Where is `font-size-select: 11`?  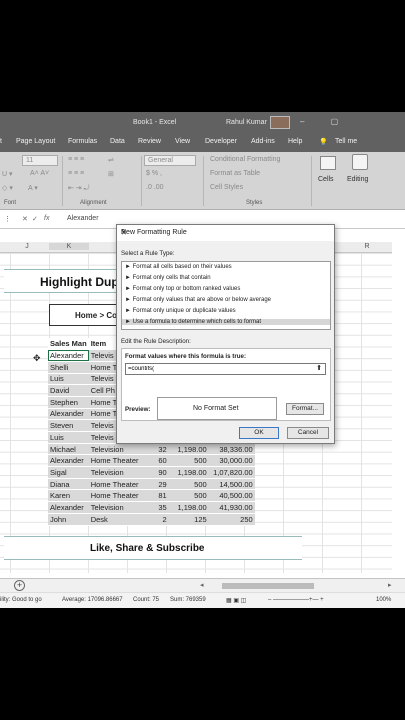
font-size-select: 11 is located at coordinates (40, 160).